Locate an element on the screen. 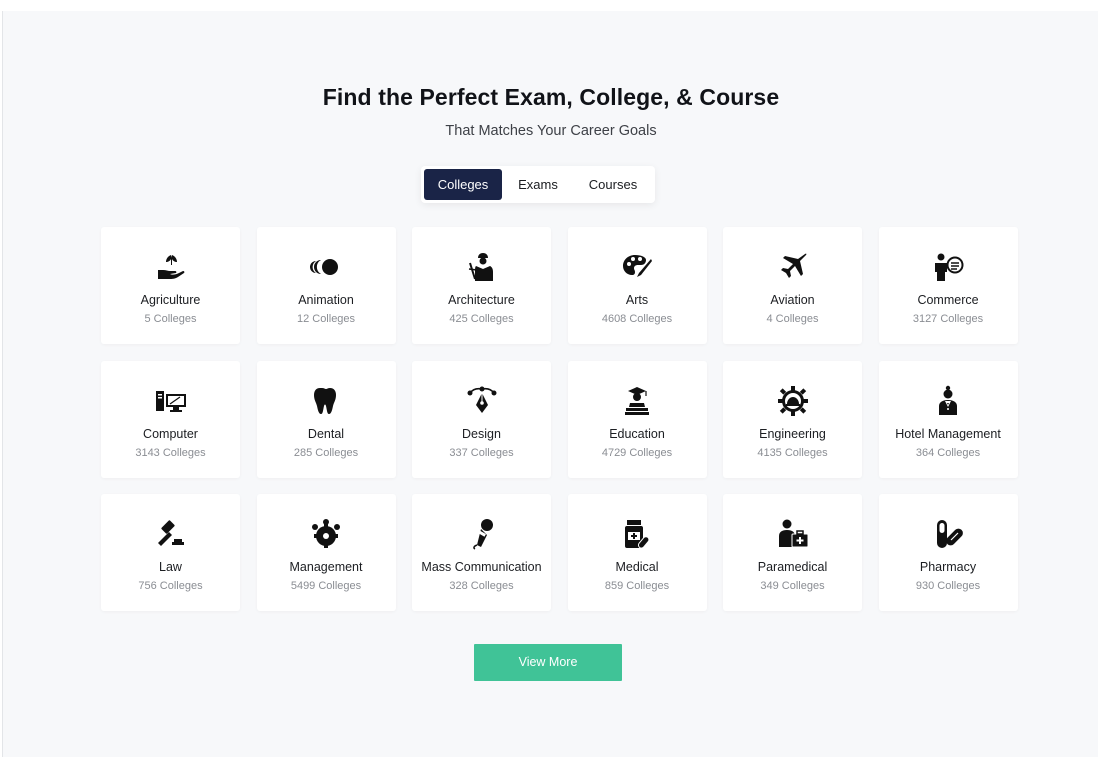  category-count: 756 Colleges is located at coordinates (170, 586).